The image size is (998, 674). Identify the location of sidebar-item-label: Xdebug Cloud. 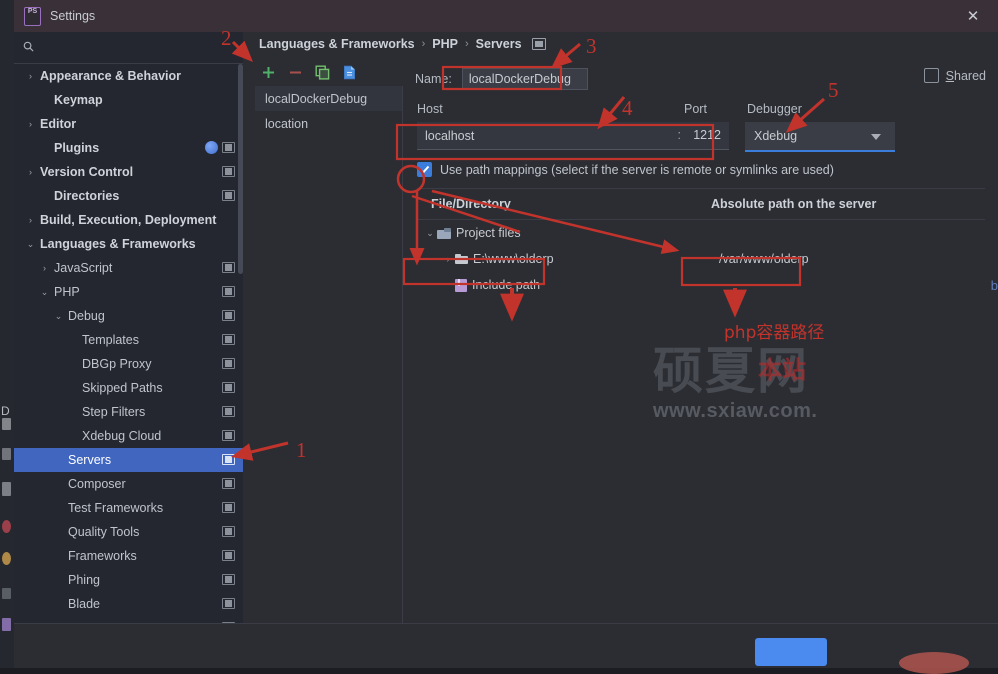
(122, 436).